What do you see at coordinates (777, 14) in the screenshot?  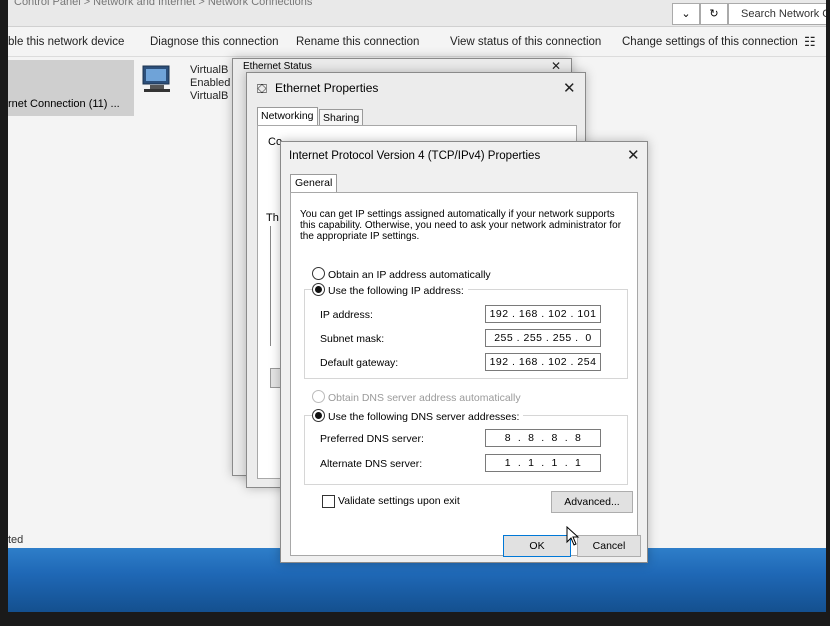 I see `search-input: Search Network Connections` at bounding box center [777, 14].